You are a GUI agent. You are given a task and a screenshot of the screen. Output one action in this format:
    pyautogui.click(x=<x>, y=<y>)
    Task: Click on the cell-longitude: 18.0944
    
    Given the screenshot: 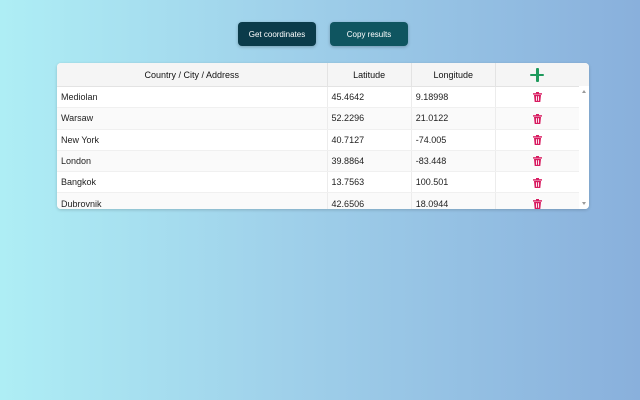 What is the action you would take?
    pyautogui.click(x=453, y=200)
    